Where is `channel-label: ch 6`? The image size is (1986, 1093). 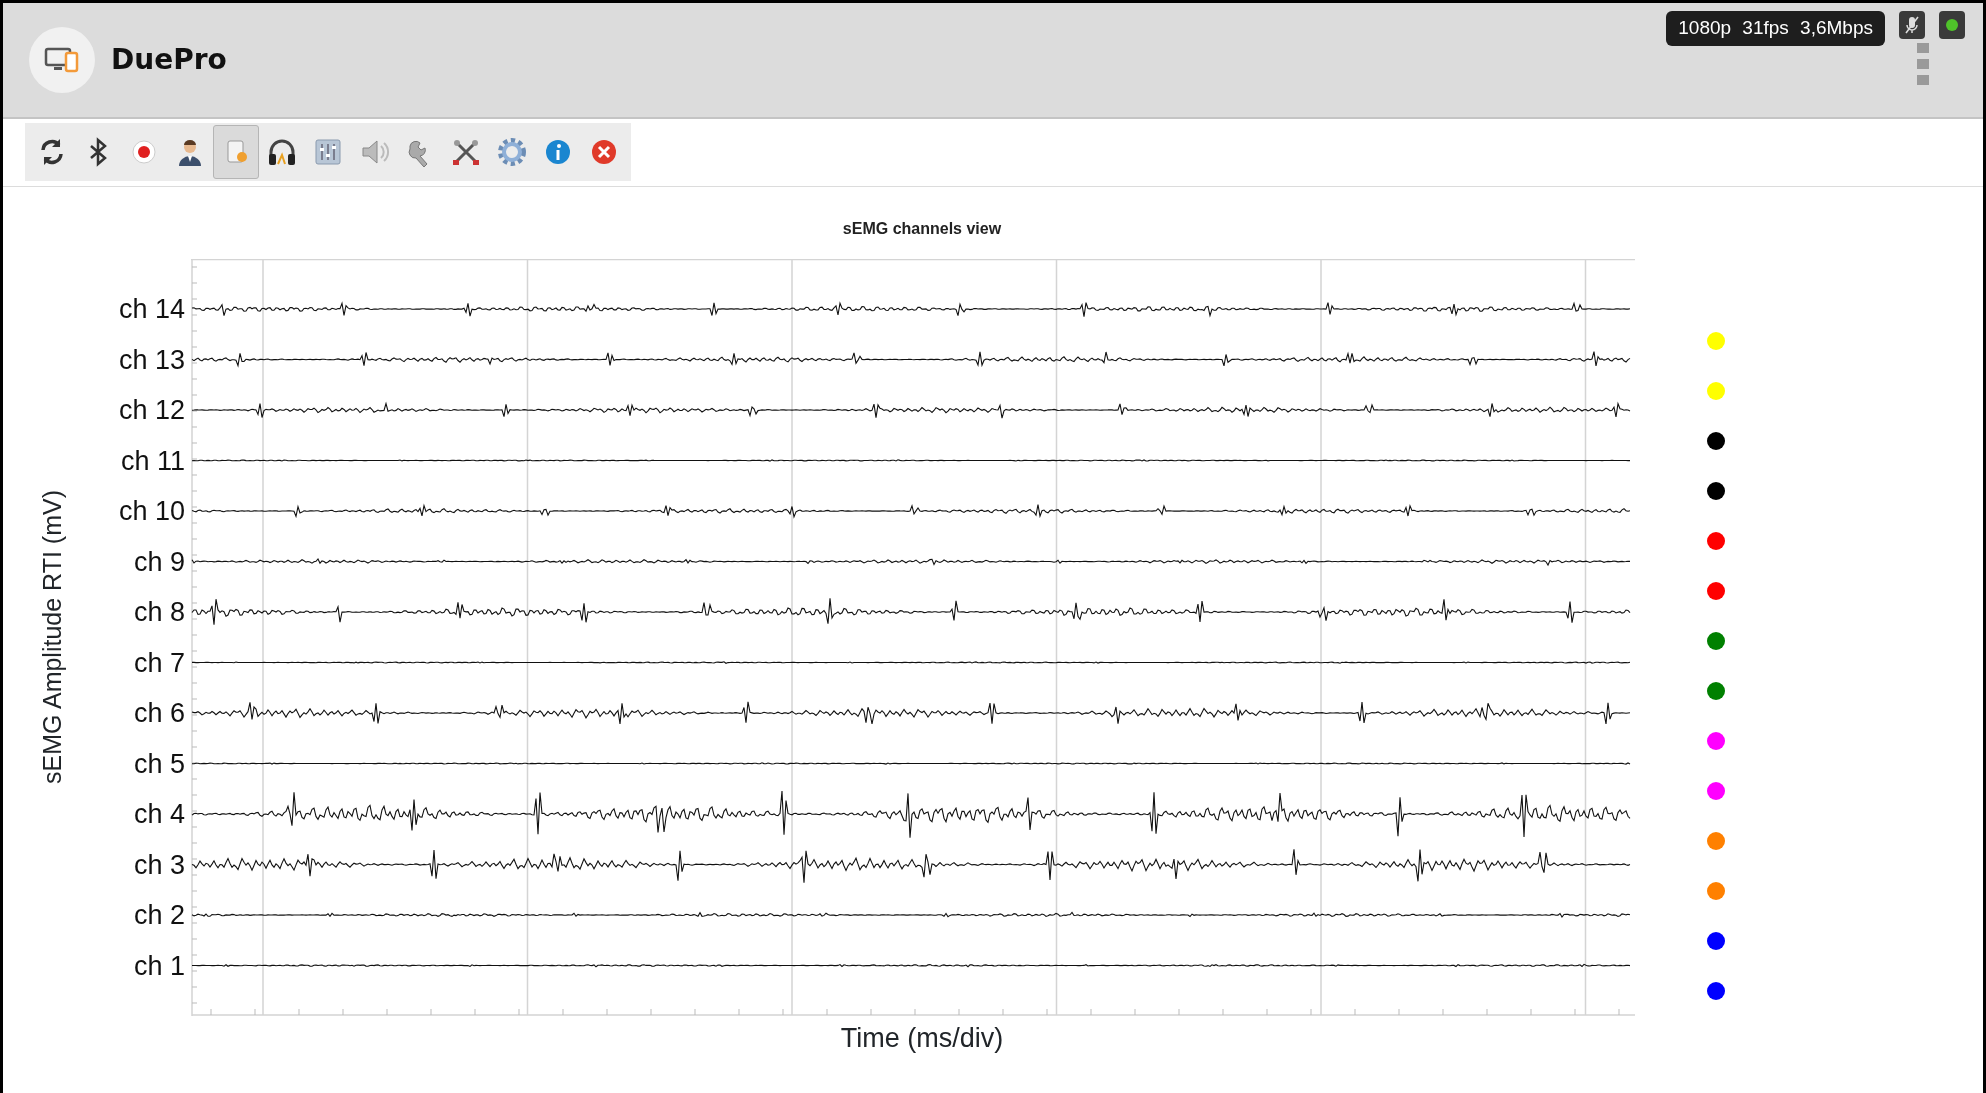
channel-label: ch 6 is located at coordinates (159, 713).